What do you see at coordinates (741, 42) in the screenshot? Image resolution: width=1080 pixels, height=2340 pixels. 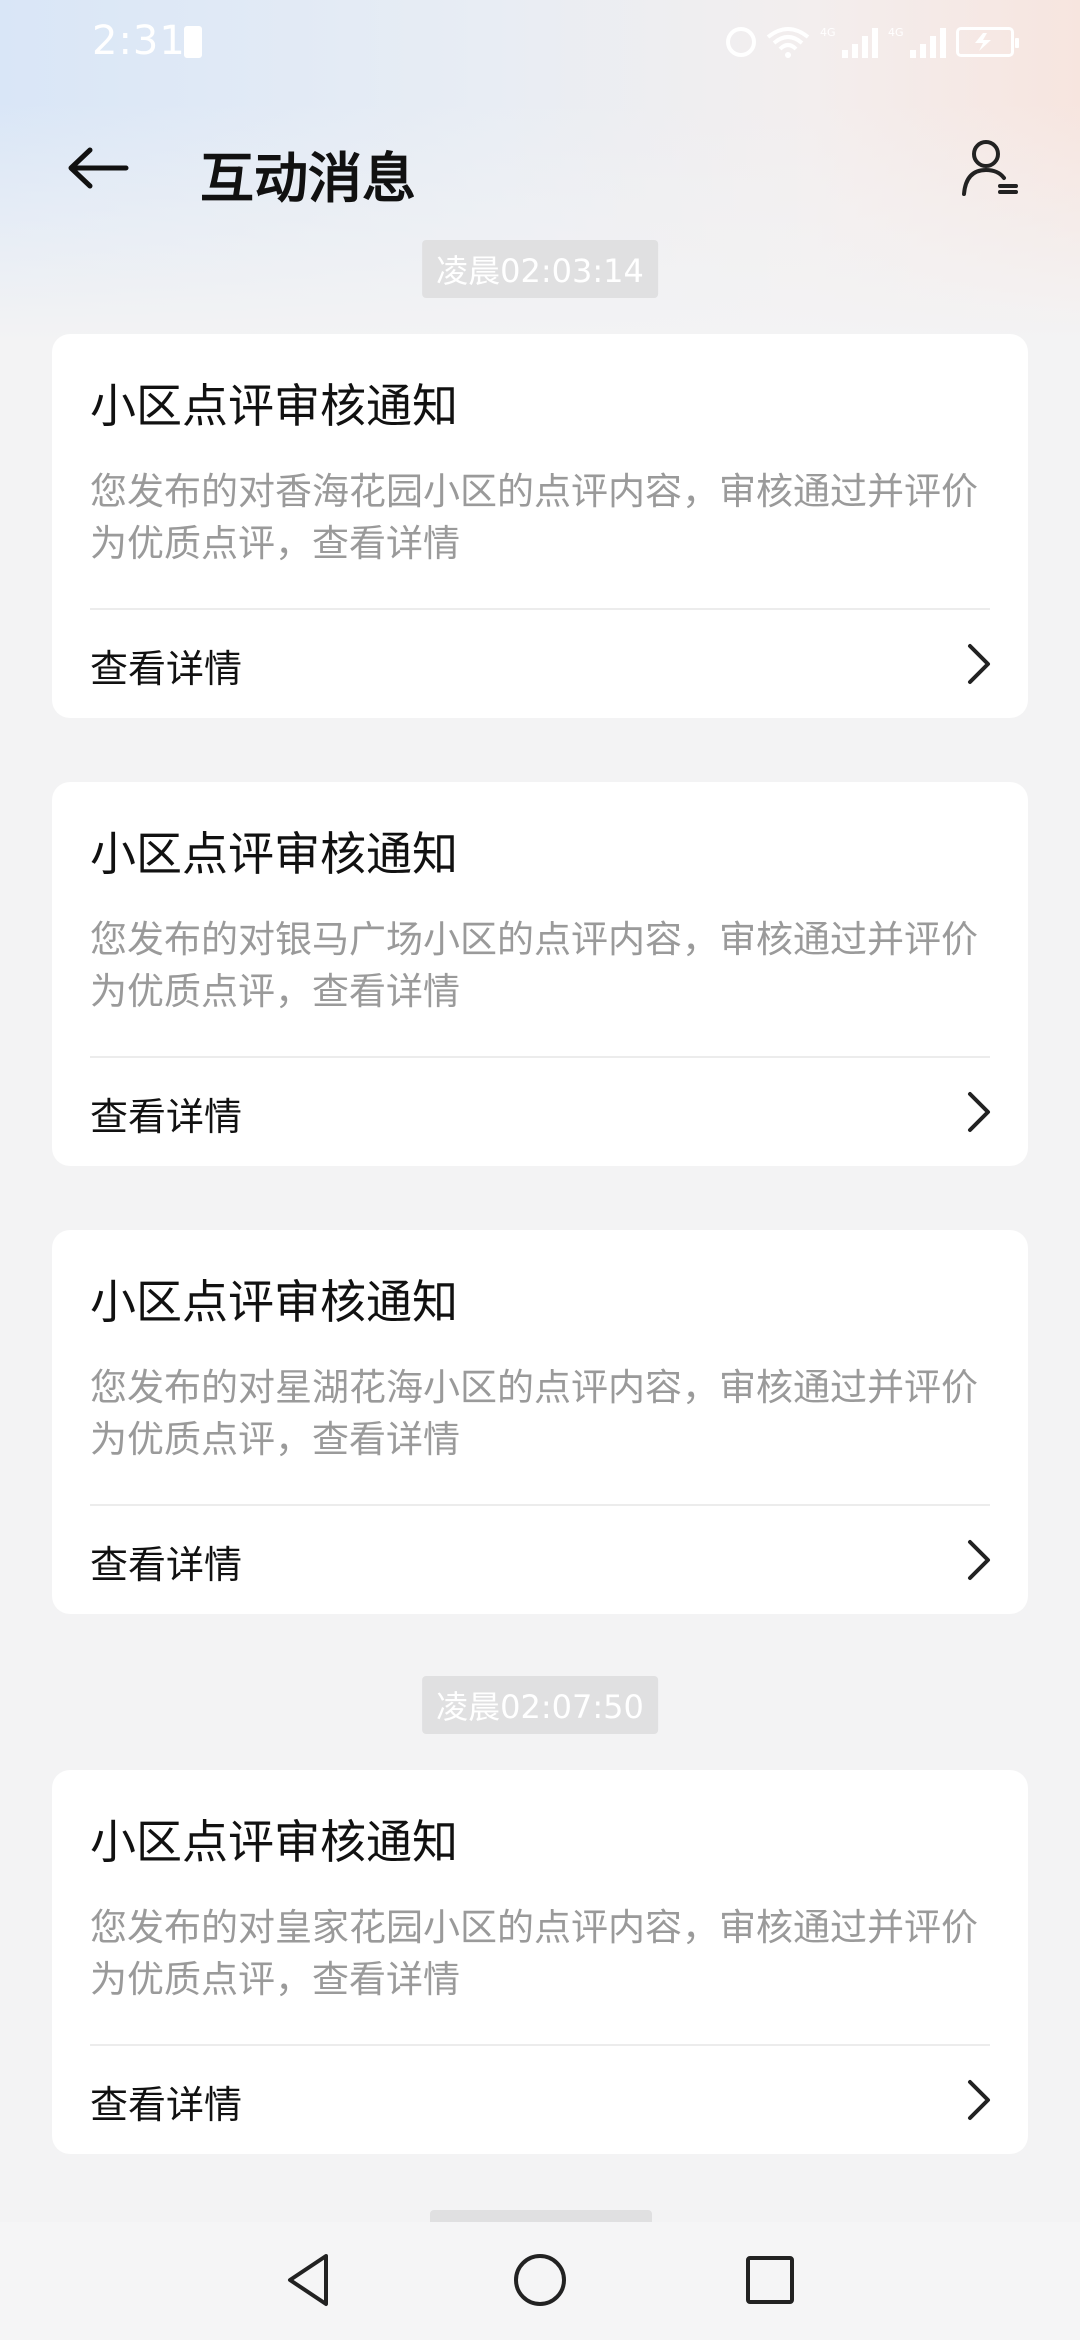 I see `alarm-icon` at bounding box center [741, 42].